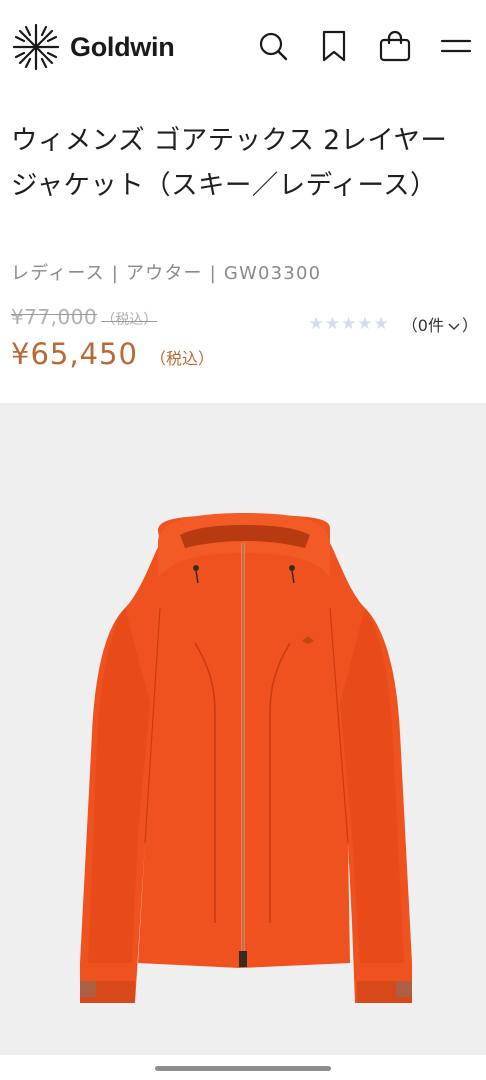 This screenshot has width=486, height=1080. I want to click on site-header: Goldwin, so click(243, 47).